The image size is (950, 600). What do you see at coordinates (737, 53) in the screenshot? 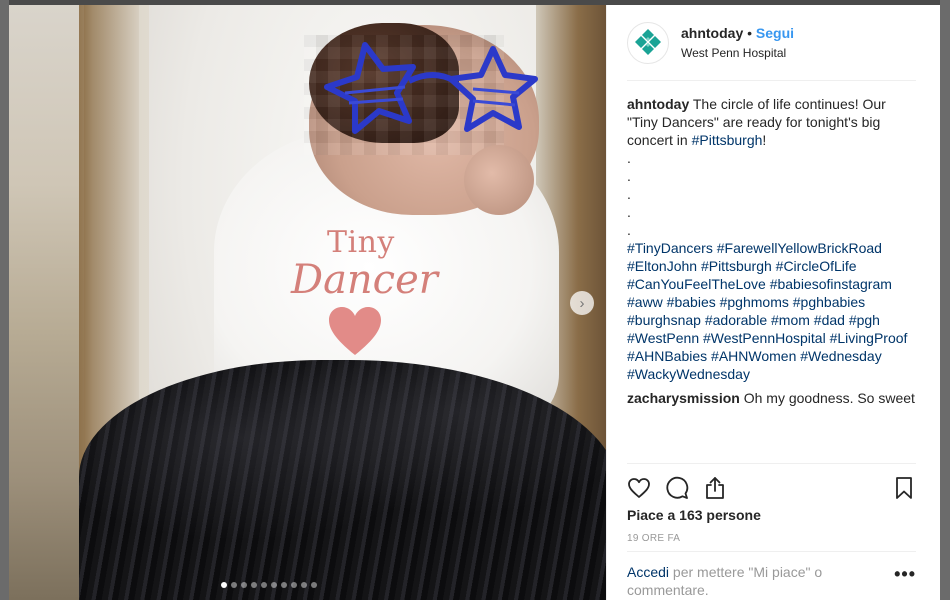
I see `location-link: West Penn Hospital` at bounding box center [737, 53].